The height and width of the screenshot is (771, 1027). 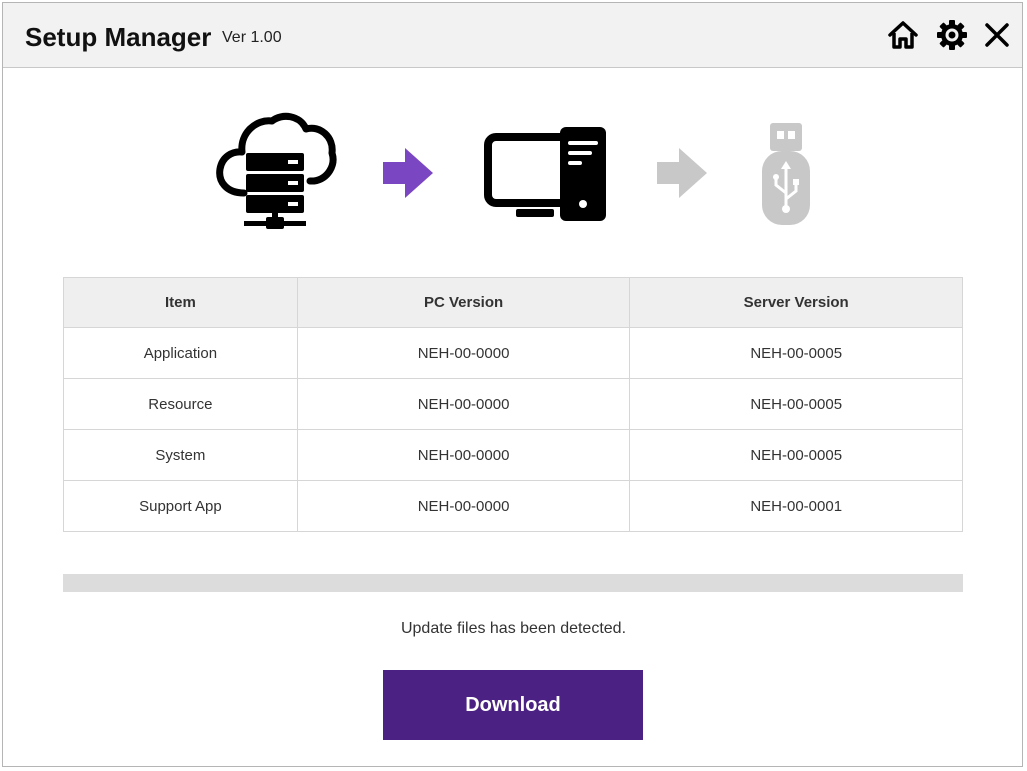 What do you see at coordinates (512, 35) in the screenshot?
I see `title-bar: Setup Manager Ver 1.00` at bounding box center [512, 35].